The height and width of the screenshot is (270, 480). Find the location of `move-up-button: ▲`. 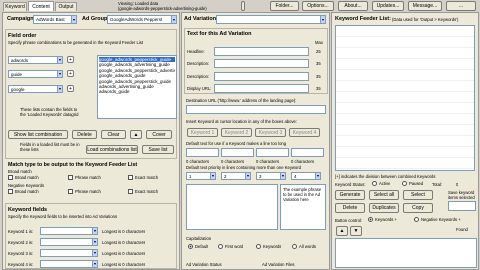

move-up-button: ▲ is located at coordinates (342, 231).